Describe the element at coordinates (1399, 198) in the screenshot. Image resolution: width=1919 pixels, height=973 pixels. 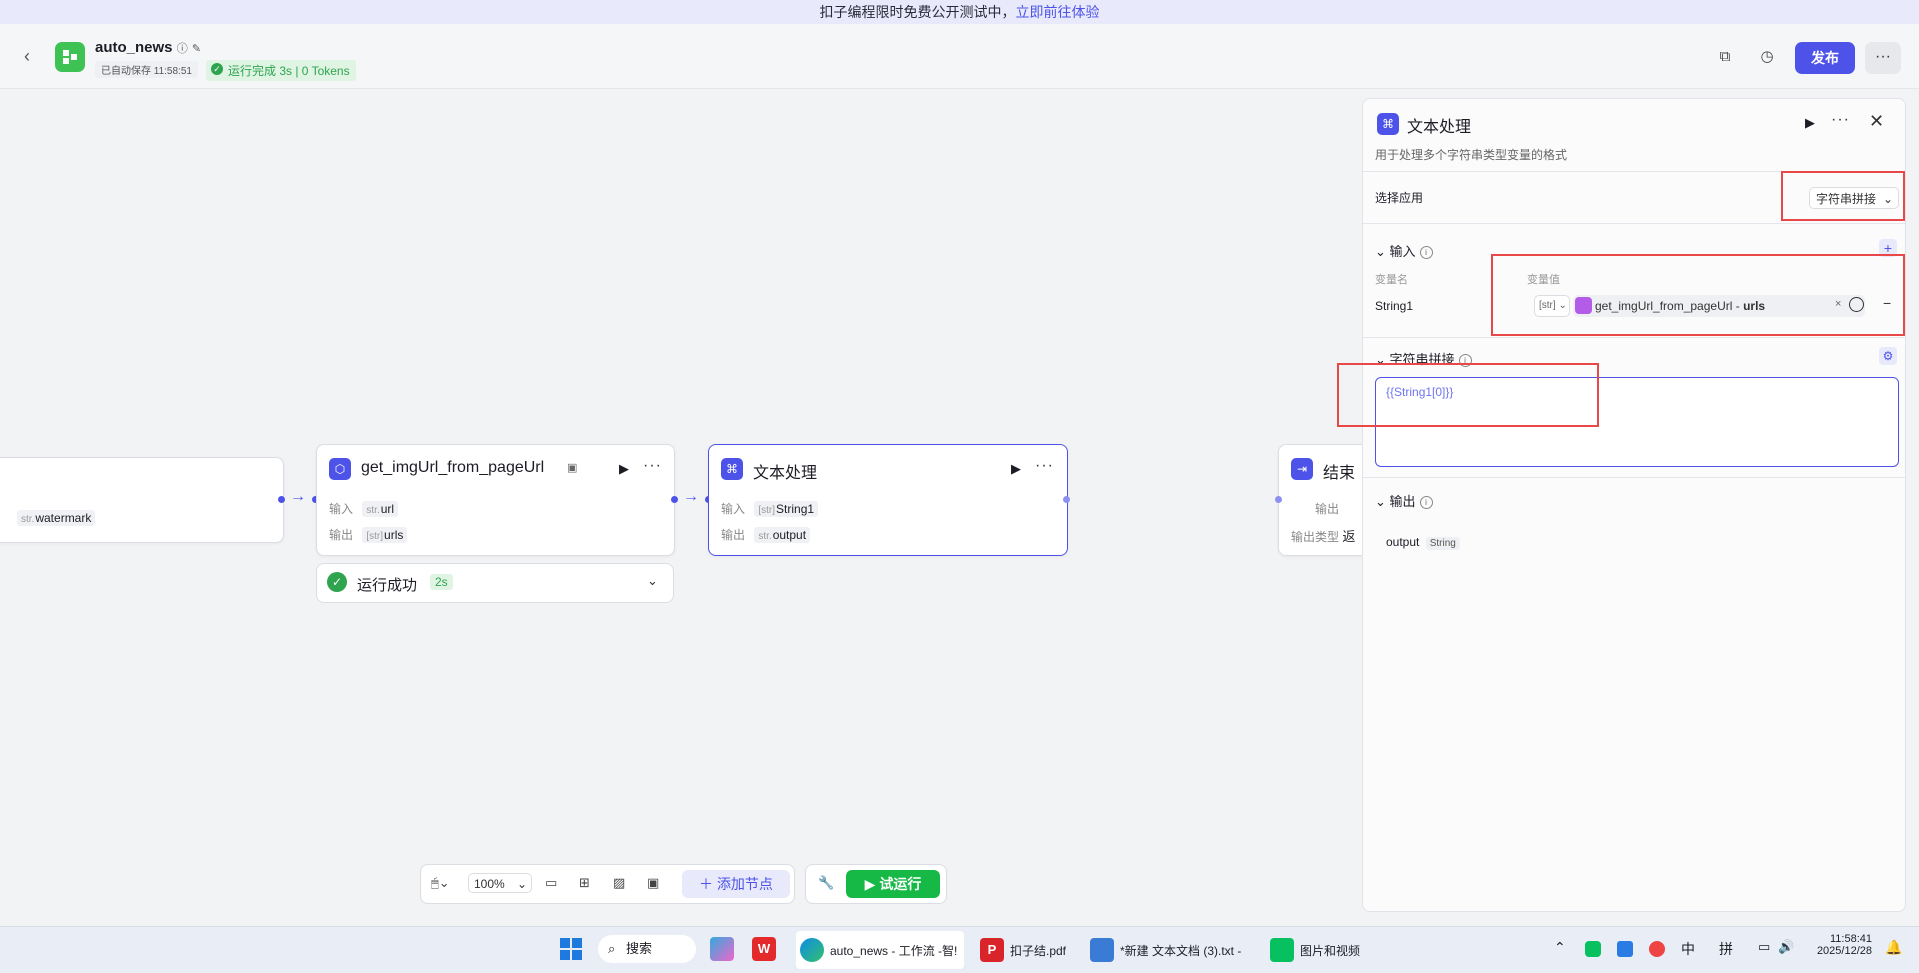
I see `select-app-label: 选择应用` at that location.